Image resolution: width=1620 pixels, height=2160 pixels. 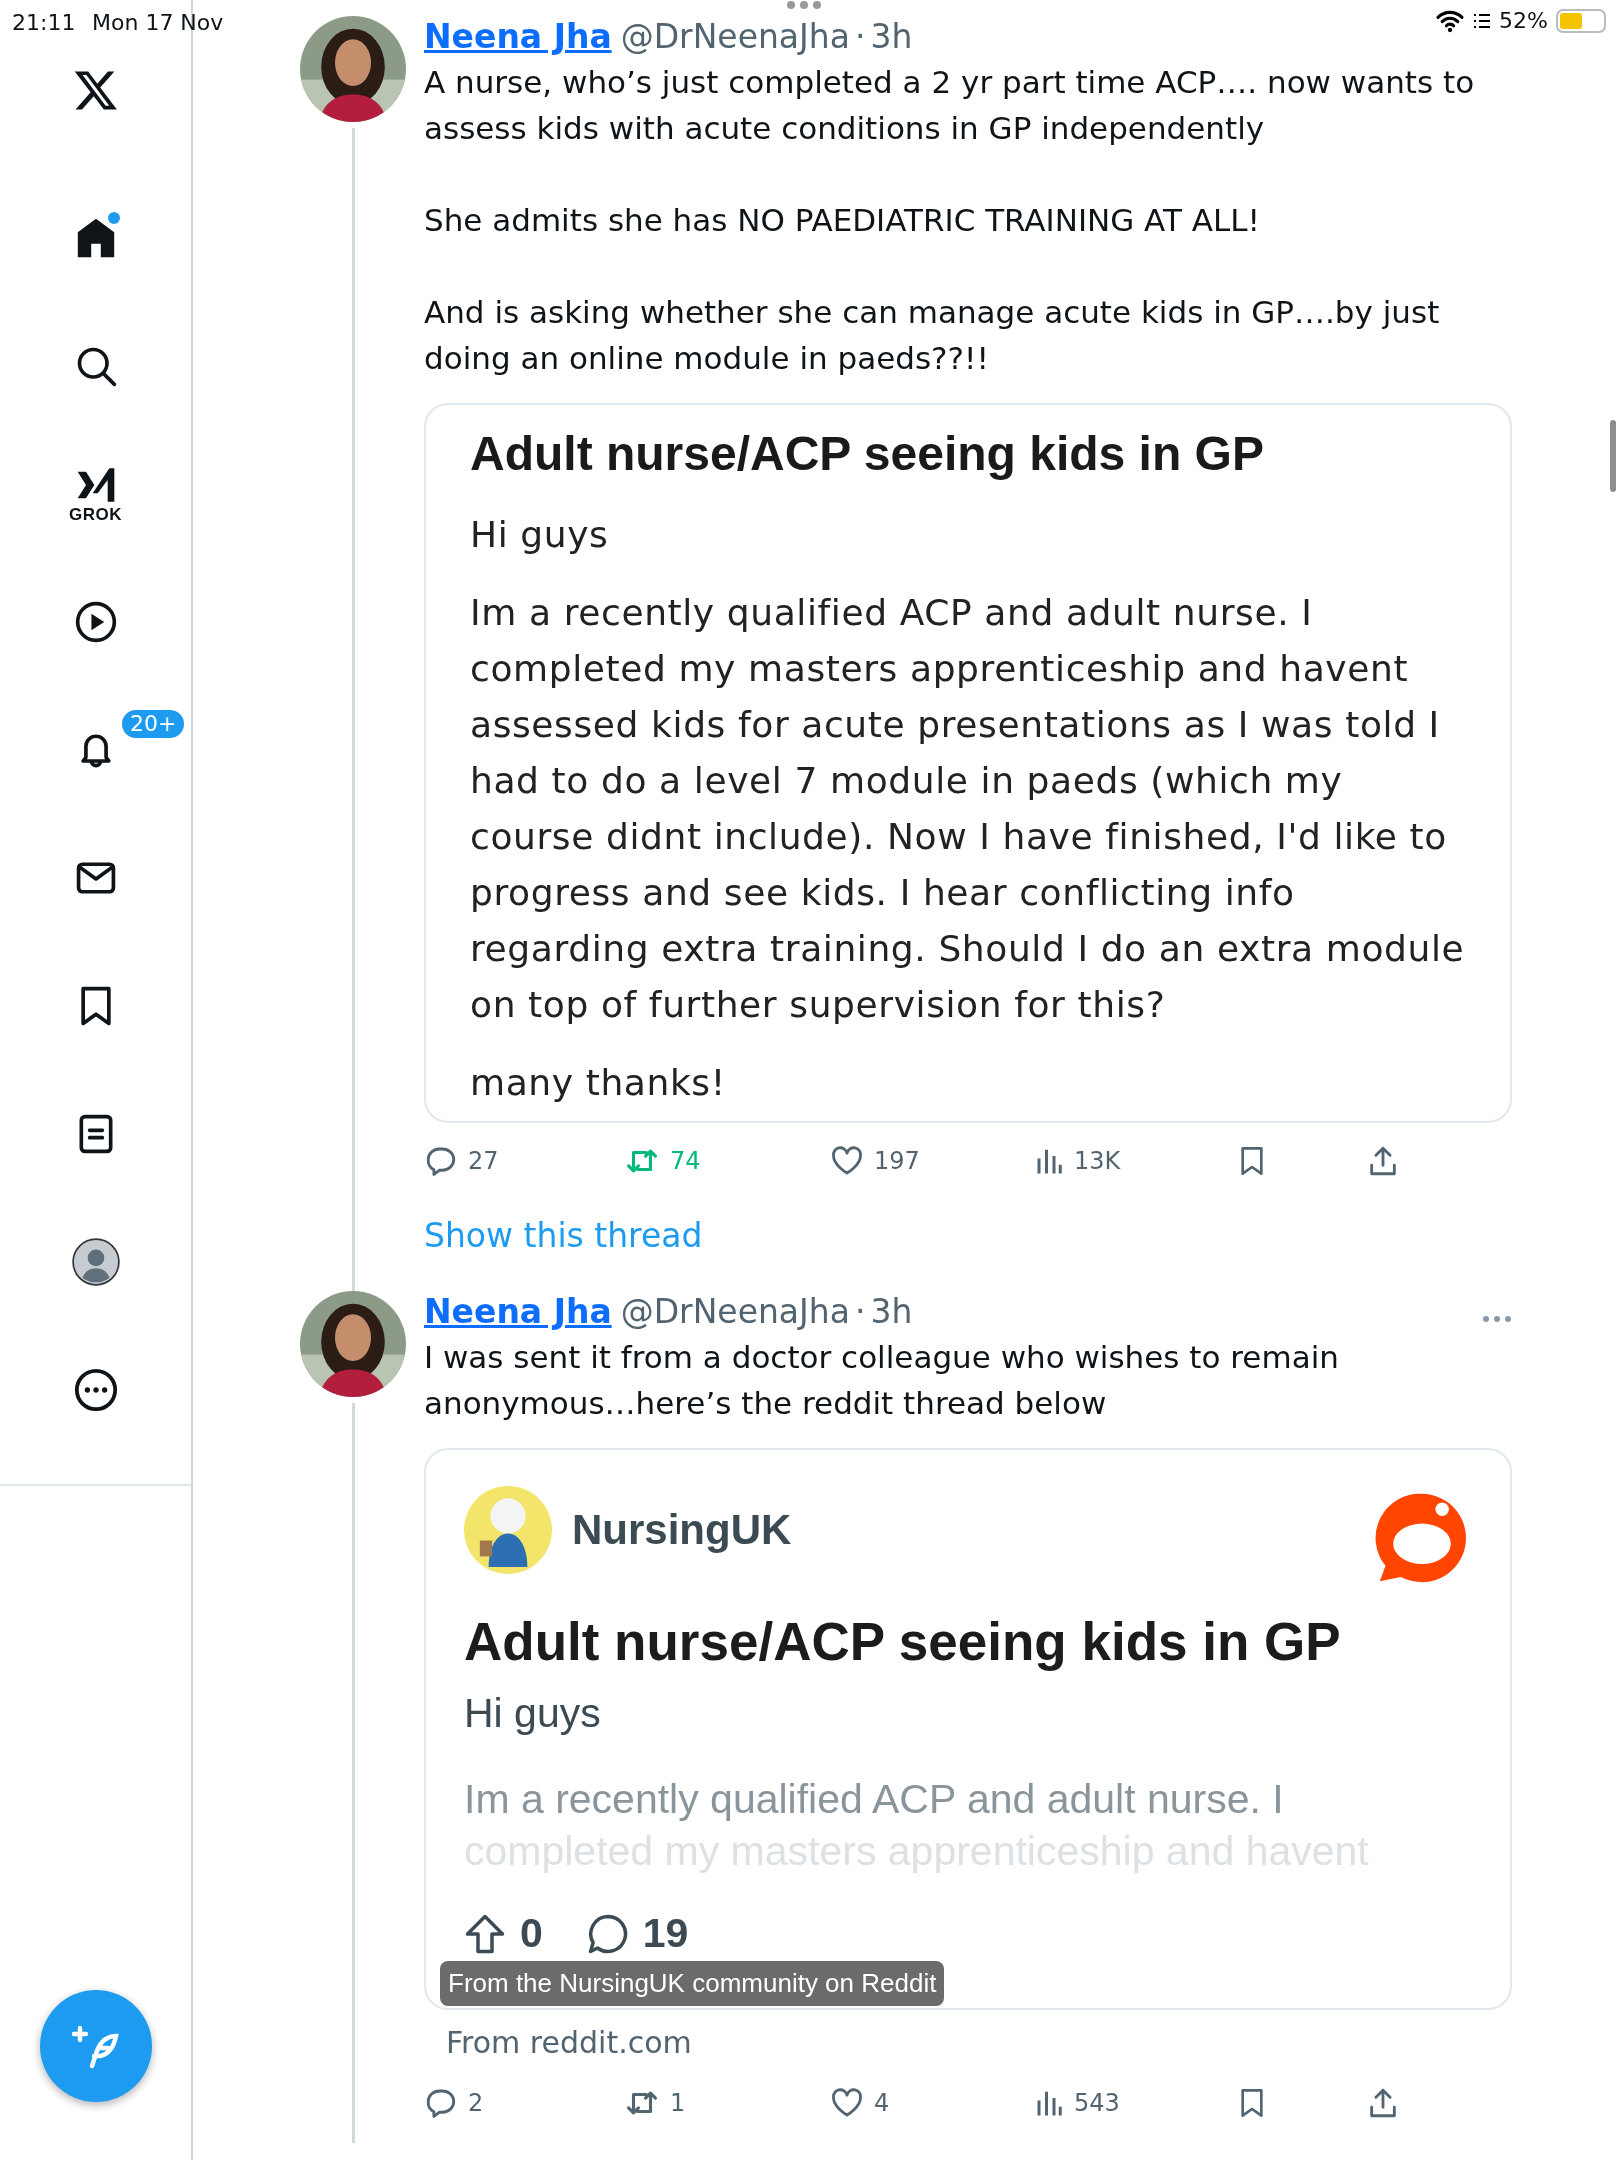 What do you see at coordinates (804, 5) in the screenshot?
I see `multitask-dots-icon` at bounding box center [804, 5].